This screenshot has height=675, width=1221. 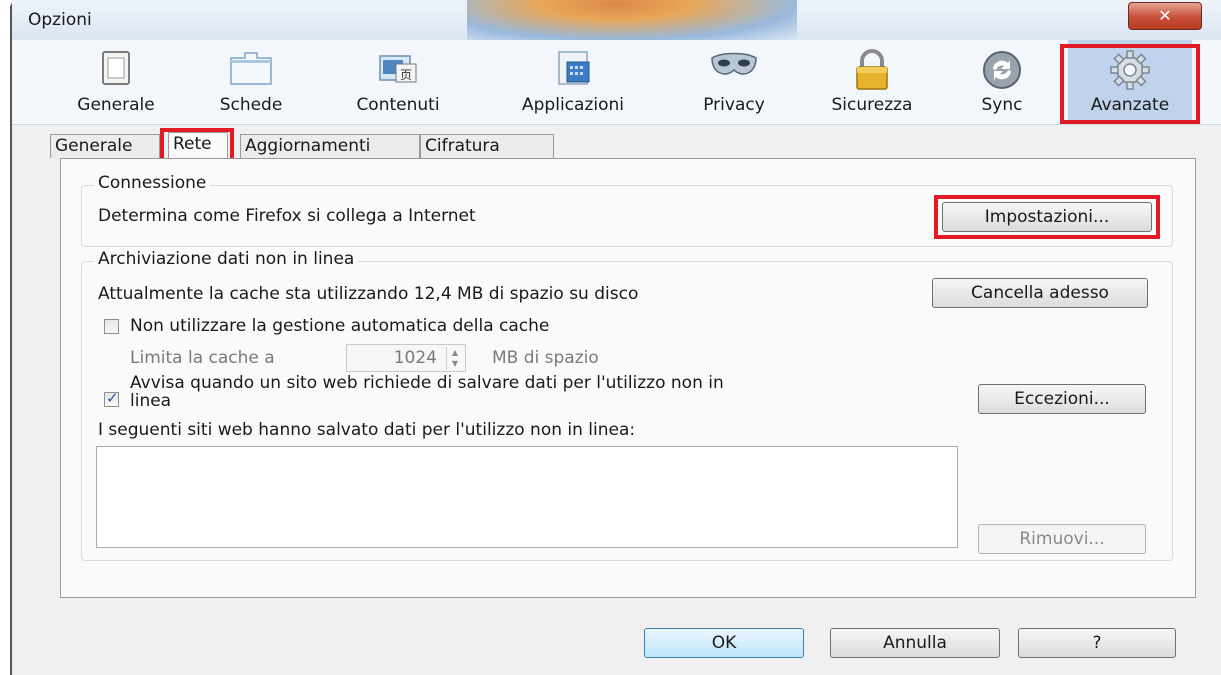 I want to click on toolbar-item-contenuti: 页 Contenuti, so click(x=398, y=82).